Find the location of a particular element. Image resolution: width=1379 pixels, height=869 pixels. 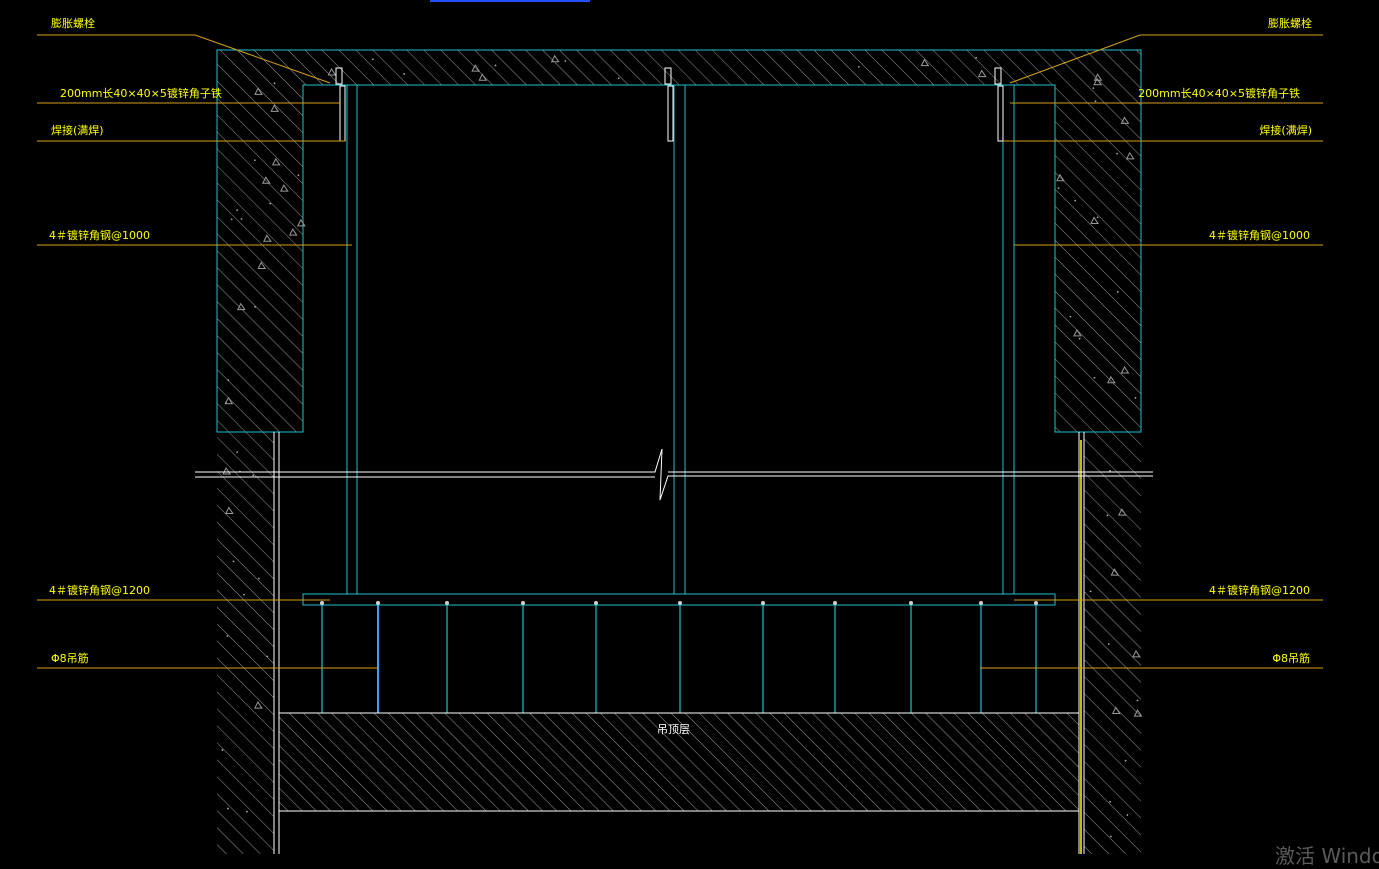

label-hanger-right: Φ8吊筋 is located at coordinates (1291, 658).